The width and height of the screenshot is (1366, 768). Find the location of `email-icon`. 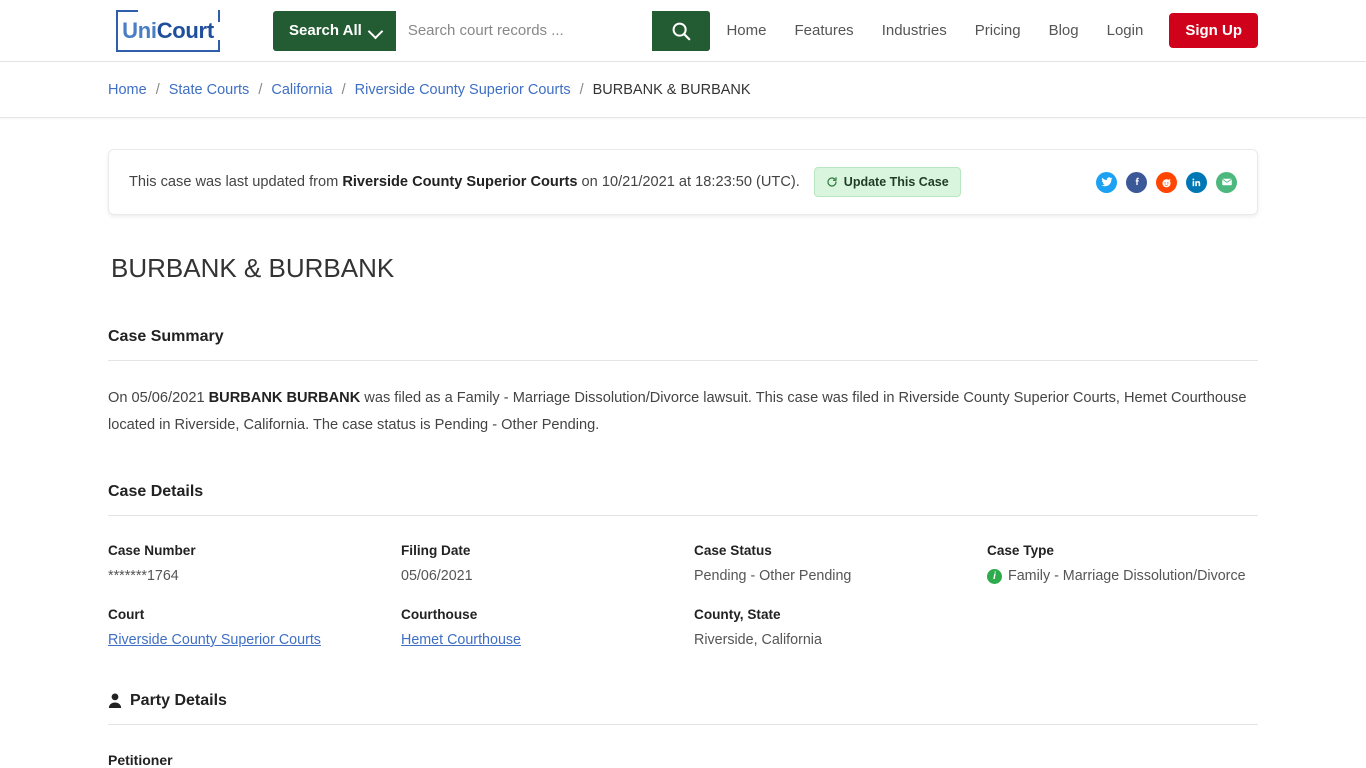

email-icon is located at coordinates (1226, 182).